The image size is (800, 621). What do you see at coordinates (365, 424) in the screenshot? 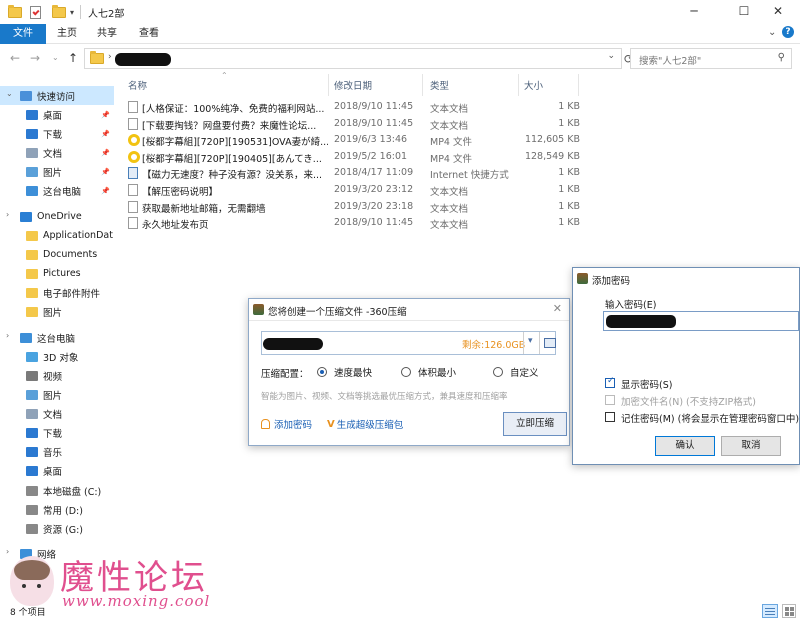
I see `super-compress-link: V 生成超级压缩包` at bounding box center [365, 424].